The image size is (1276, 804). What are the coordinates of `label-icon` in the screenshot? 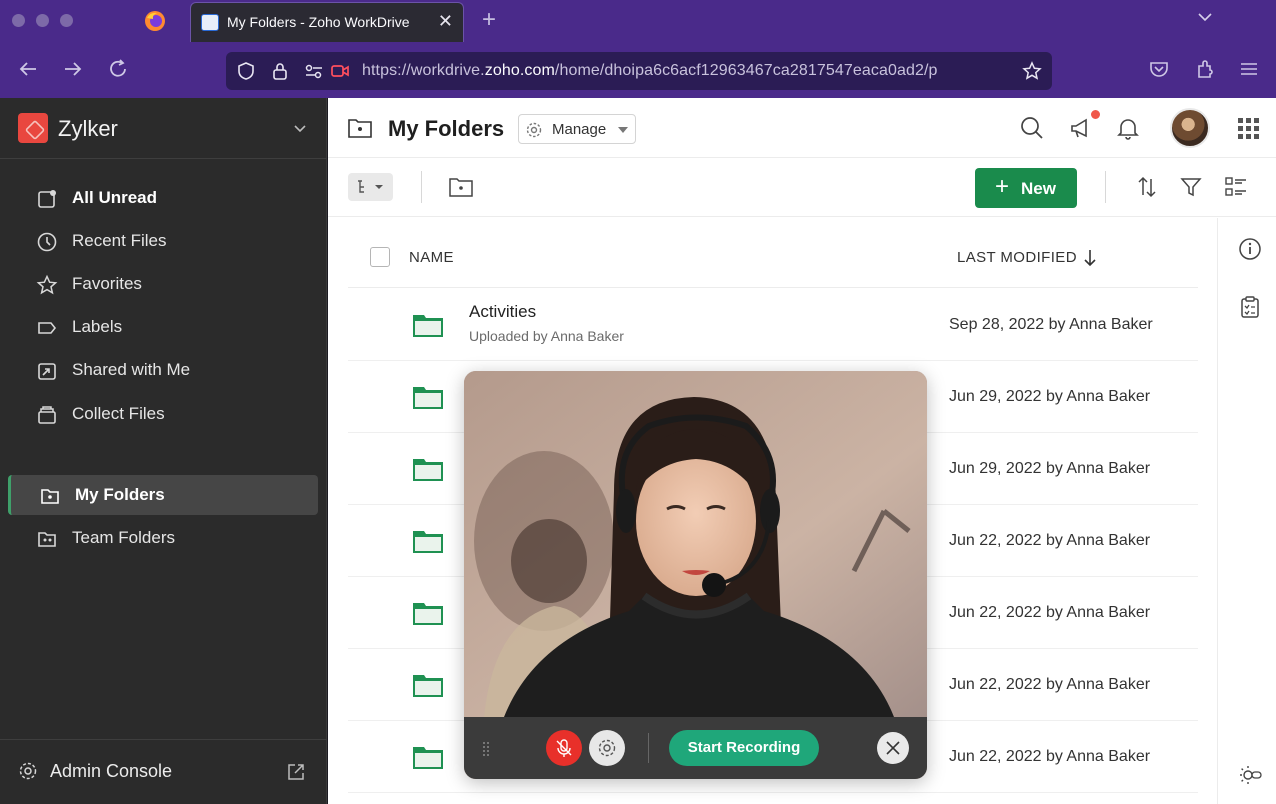 It's located at (47, 328).